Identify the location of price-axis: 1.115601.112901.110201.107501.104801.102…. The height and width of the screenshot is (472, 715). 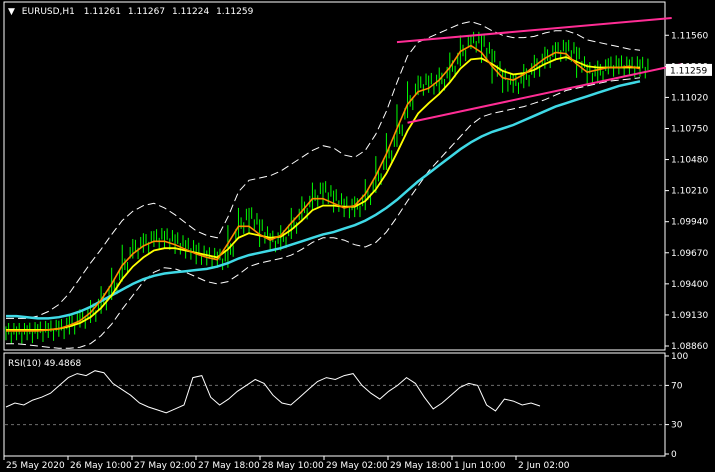
(686, 191).